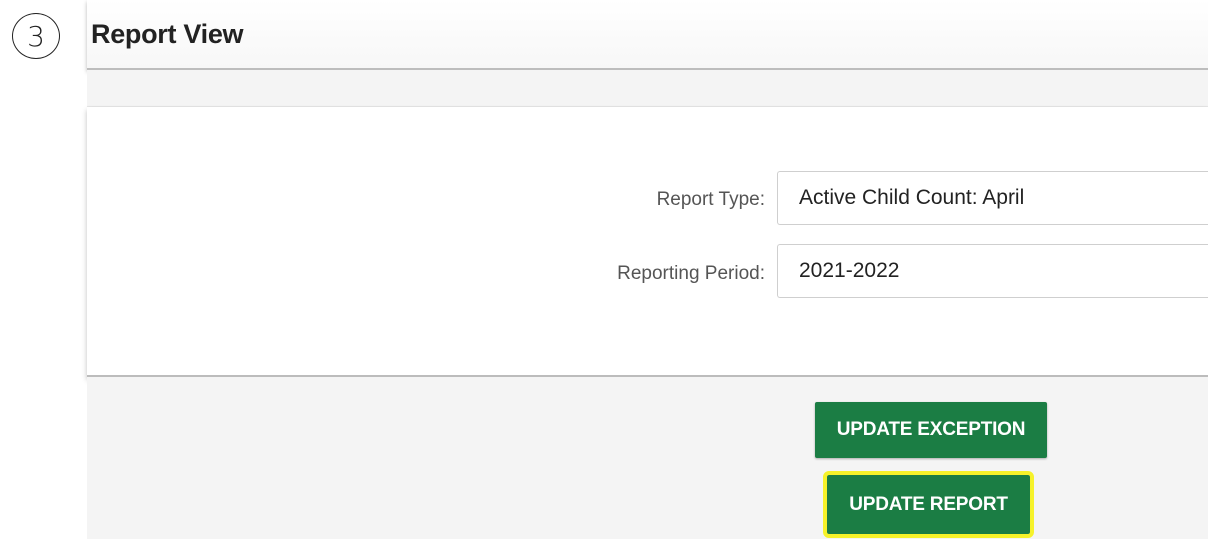 The width and height of the screenshot is (1208, 539). What do you see at coordinates (36, 36) in the screenshot?
I see `step-number-badge: 3` at bounding box center [36, 36].